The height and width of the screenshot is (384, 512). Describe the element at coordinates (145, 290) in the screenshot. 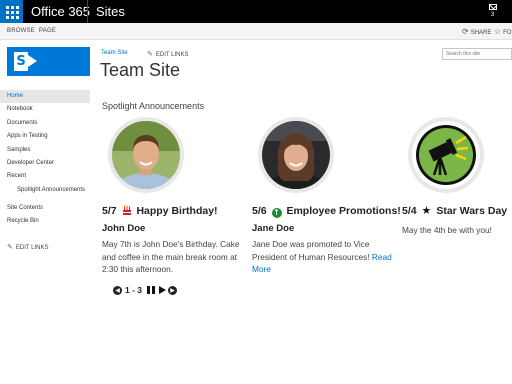

I see `spotlight-pager: ◀ 1 - 3 ▶` at that location.